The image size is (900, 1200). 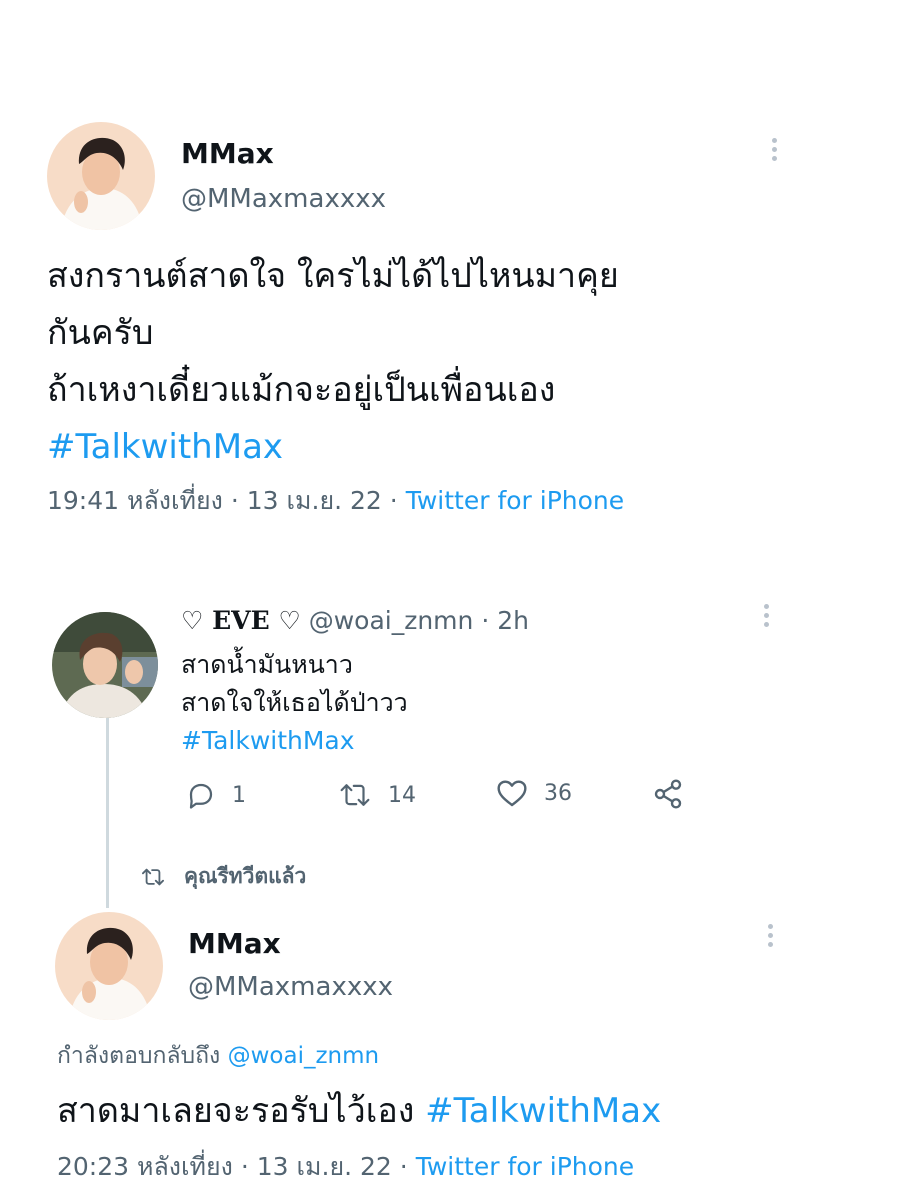 What do you see at coordinates (267, 664) in the screenshot?
I see `tweet-text-line: สาดน้ำมันหนาว` at bounding box center [267, 664].